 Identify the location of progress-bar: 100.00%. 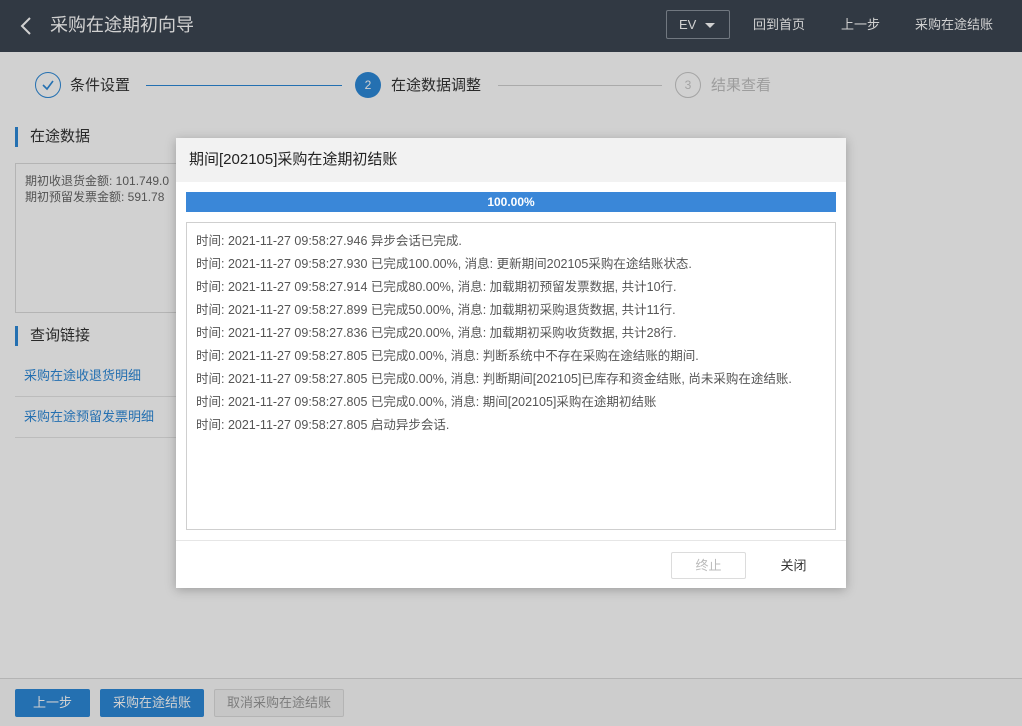
(511, 202).